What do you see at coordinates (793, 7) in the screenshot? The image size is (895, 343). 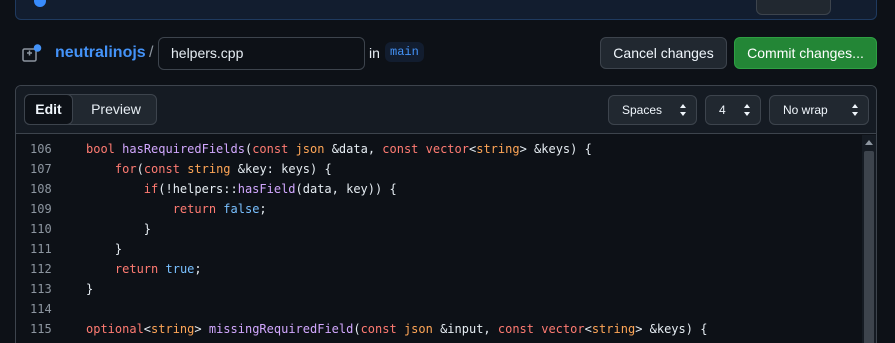 I see `banner-button` at bounding box center [793, 7].